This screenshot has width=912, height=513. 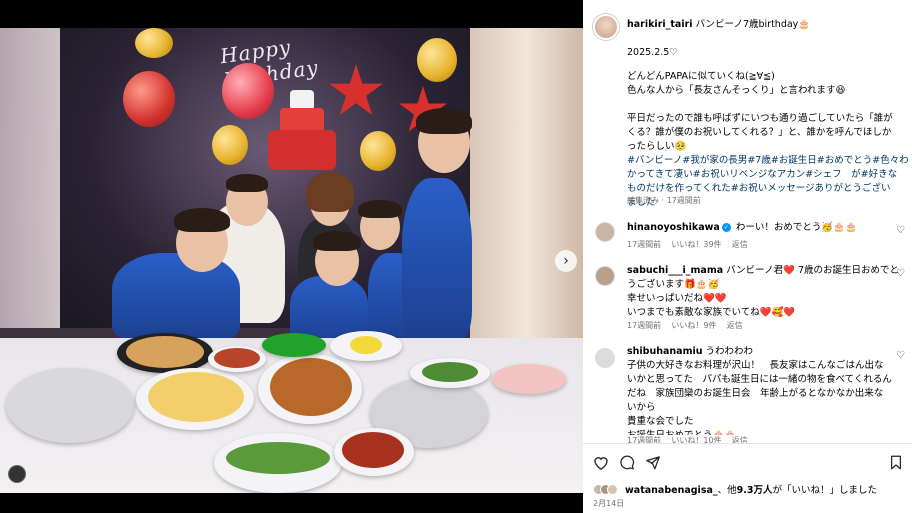 What do you see at coordinates (609, 503) in the screenshot?
I see `post-date: 2月14日` at bounding box center [609, 503].